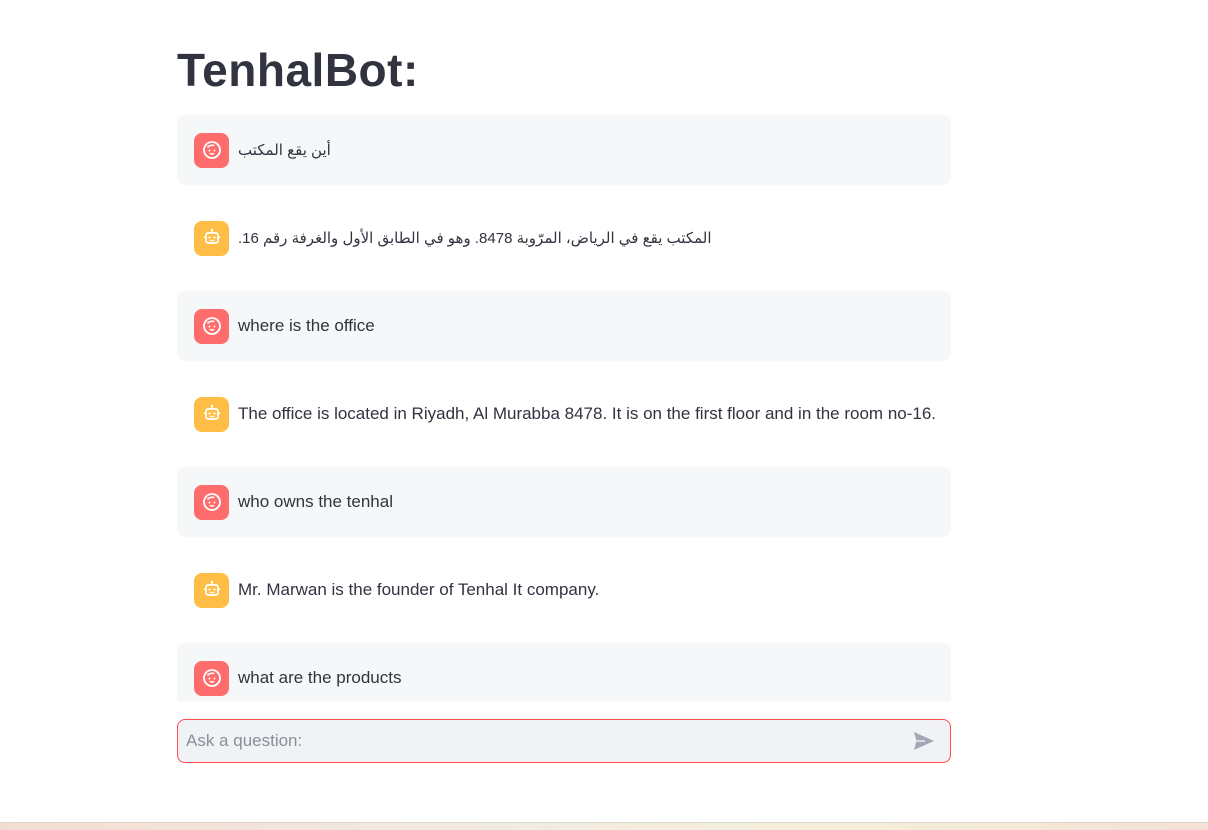 The width and height of the screenshot is (1208, 830). Describe the element at coordinates (298, 70) in the screenshot. I see `page-title: TenhalBot:` at that location.